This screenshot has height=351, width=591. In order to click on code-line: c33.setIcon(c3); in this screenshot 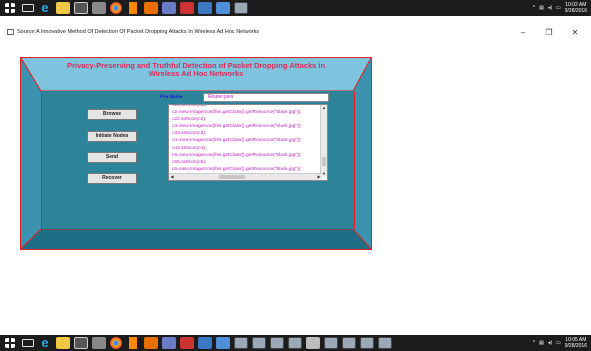, I will do `click(189, 134)`.